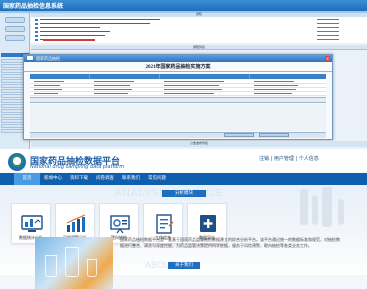  Describe the element at coordinates (27, 179) in the screenshot. I see `nav-item-home: 首页` at that location.